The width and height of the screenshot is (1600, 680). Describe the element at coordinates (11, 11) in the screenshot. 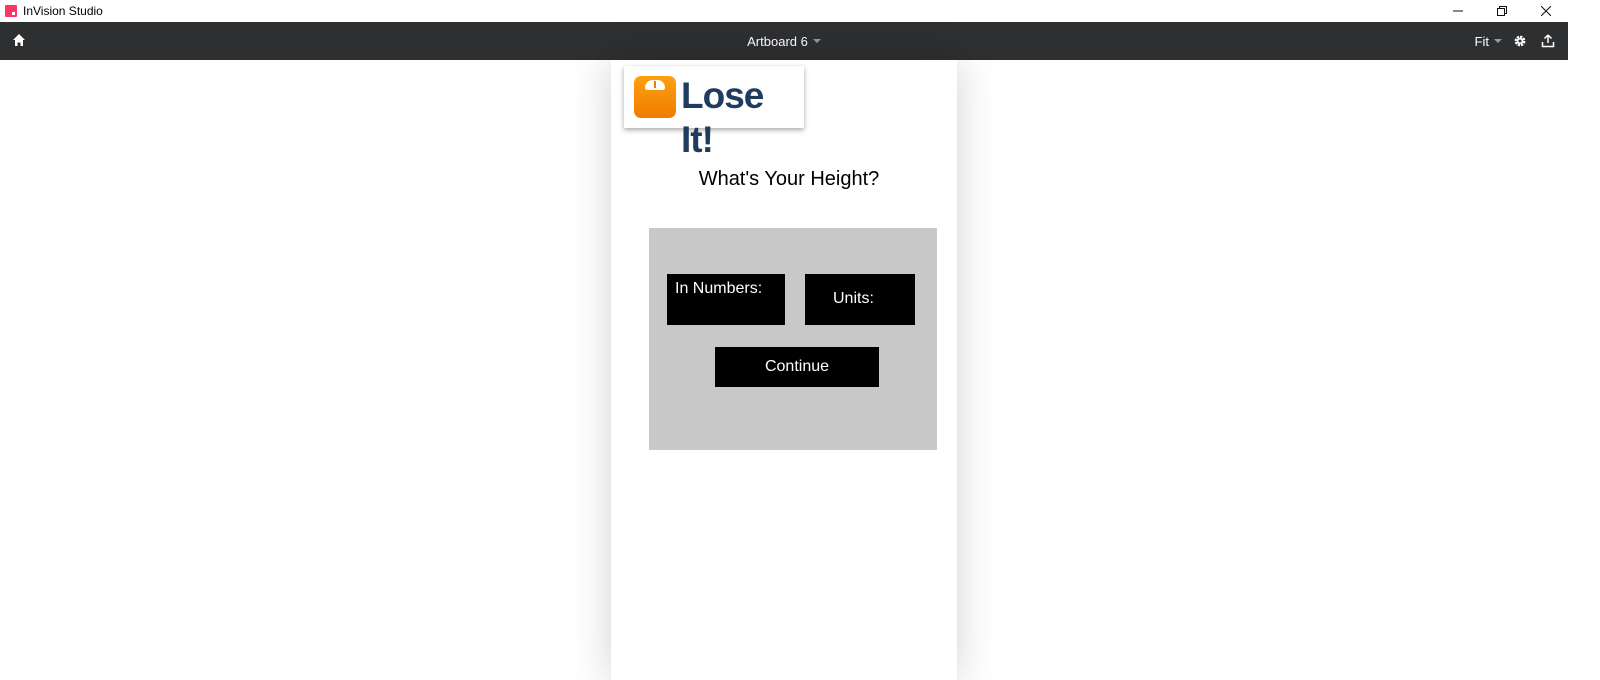

I see `invision-app-icon` at that location.